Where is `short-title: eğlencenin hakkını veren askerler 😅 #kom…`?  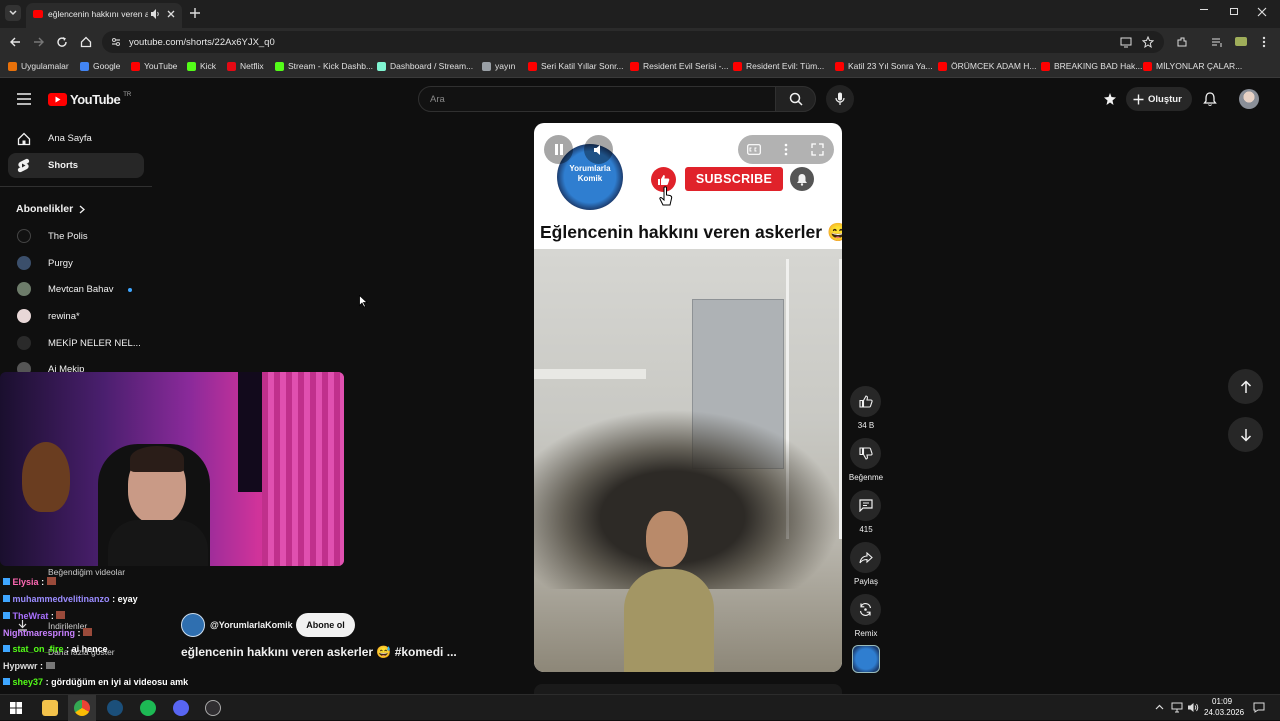 short-title: eğlencenin hakkını veren askerler 😅 #kom… is located at coordinates (319, 652).